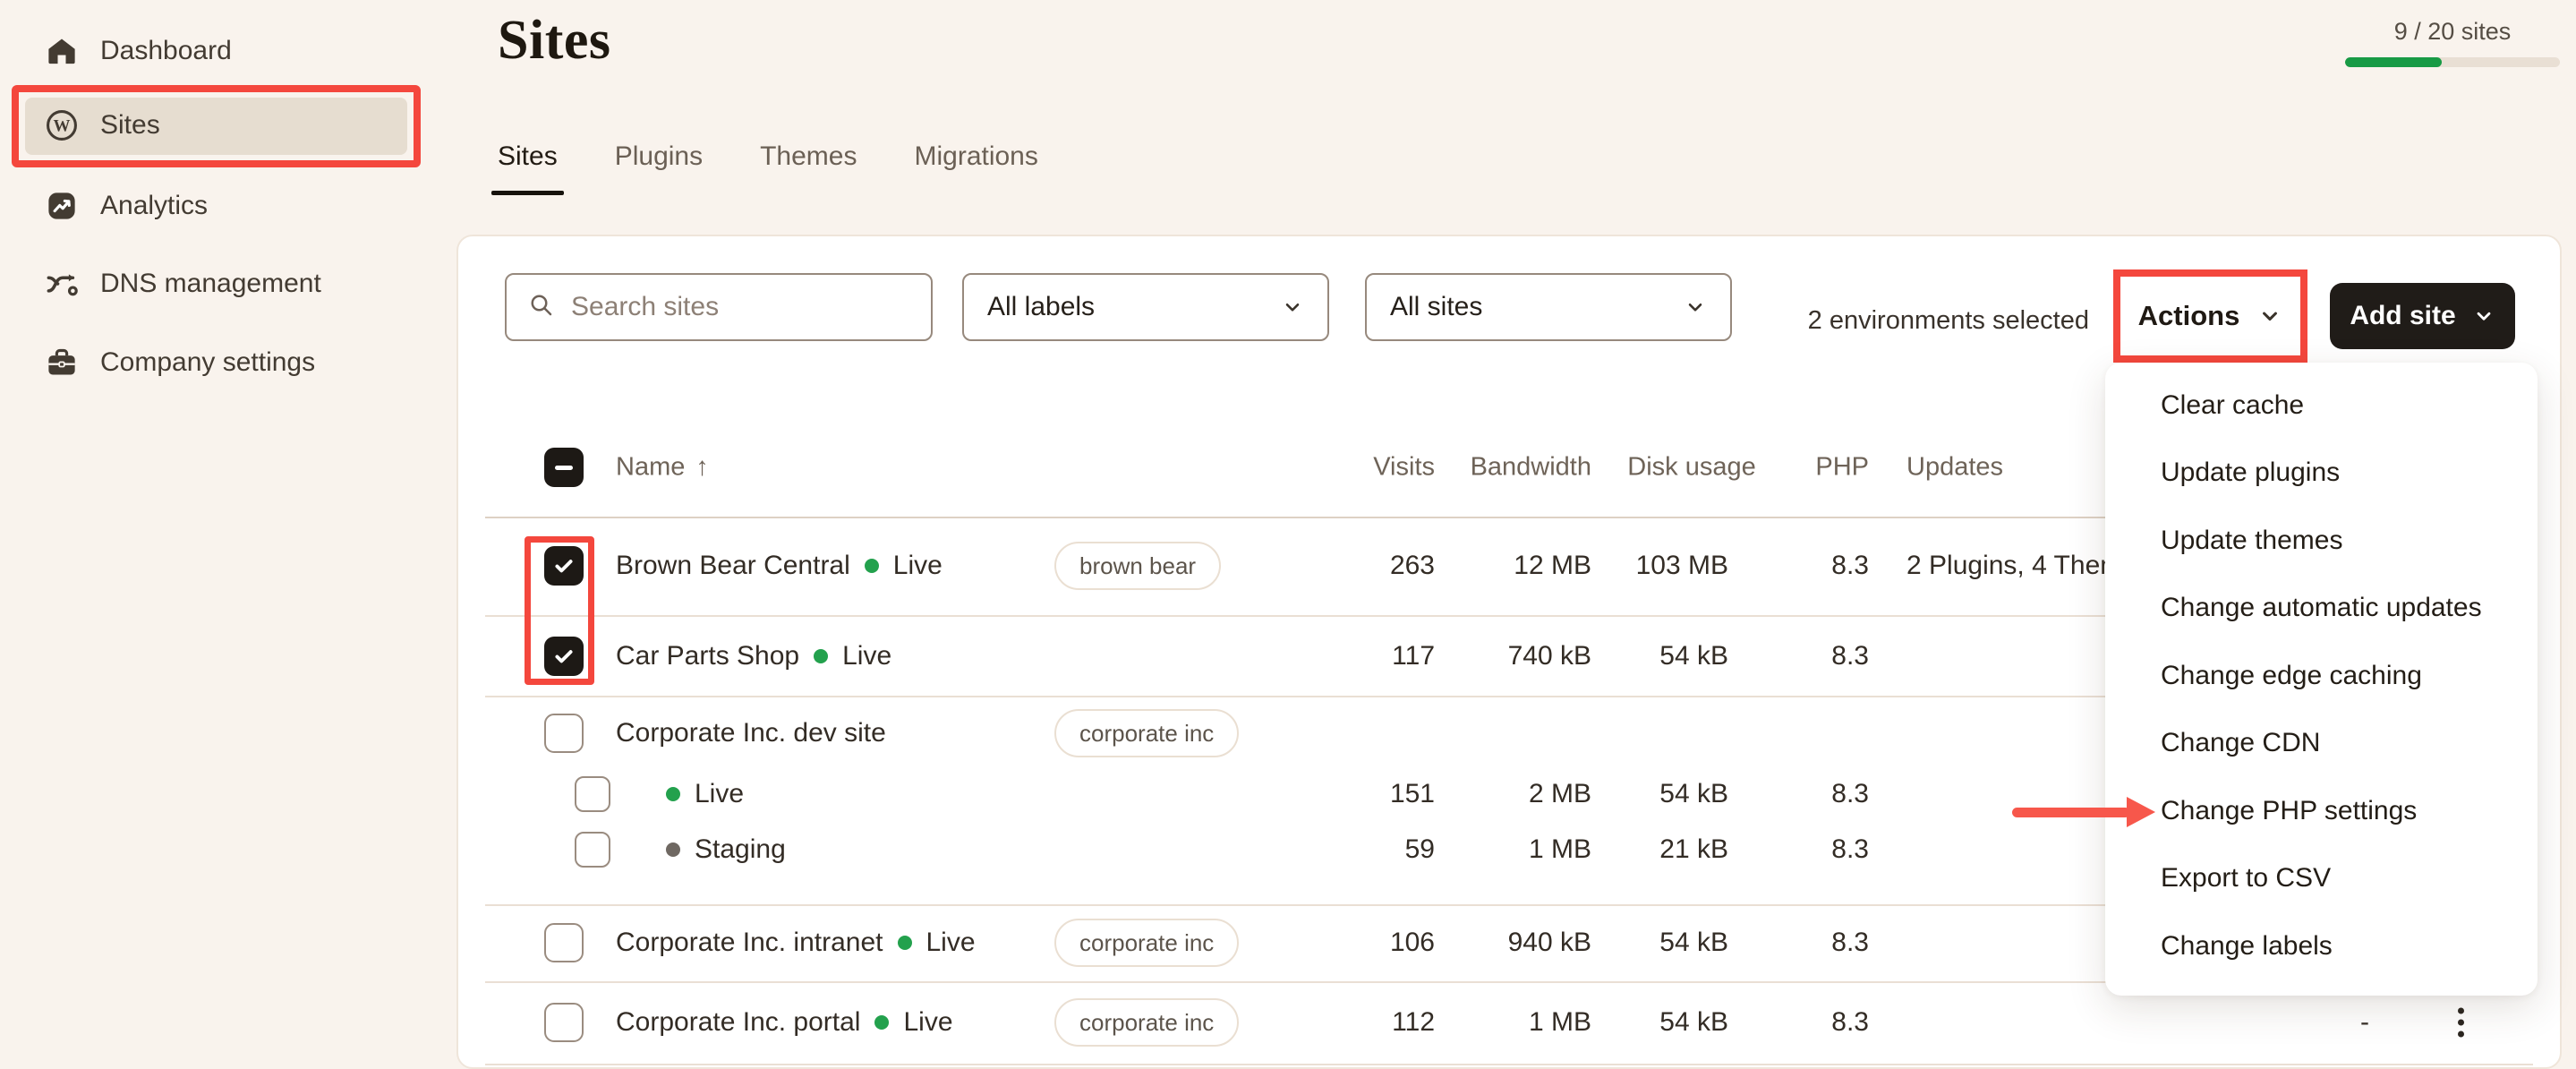 This screenshot has height=1069, width=2576. What do you see at coordinates (2321, 879) in the screenshot?
I see `menu-item-export-to-csv: Export to CSV` at bounding box center [2321, 879].